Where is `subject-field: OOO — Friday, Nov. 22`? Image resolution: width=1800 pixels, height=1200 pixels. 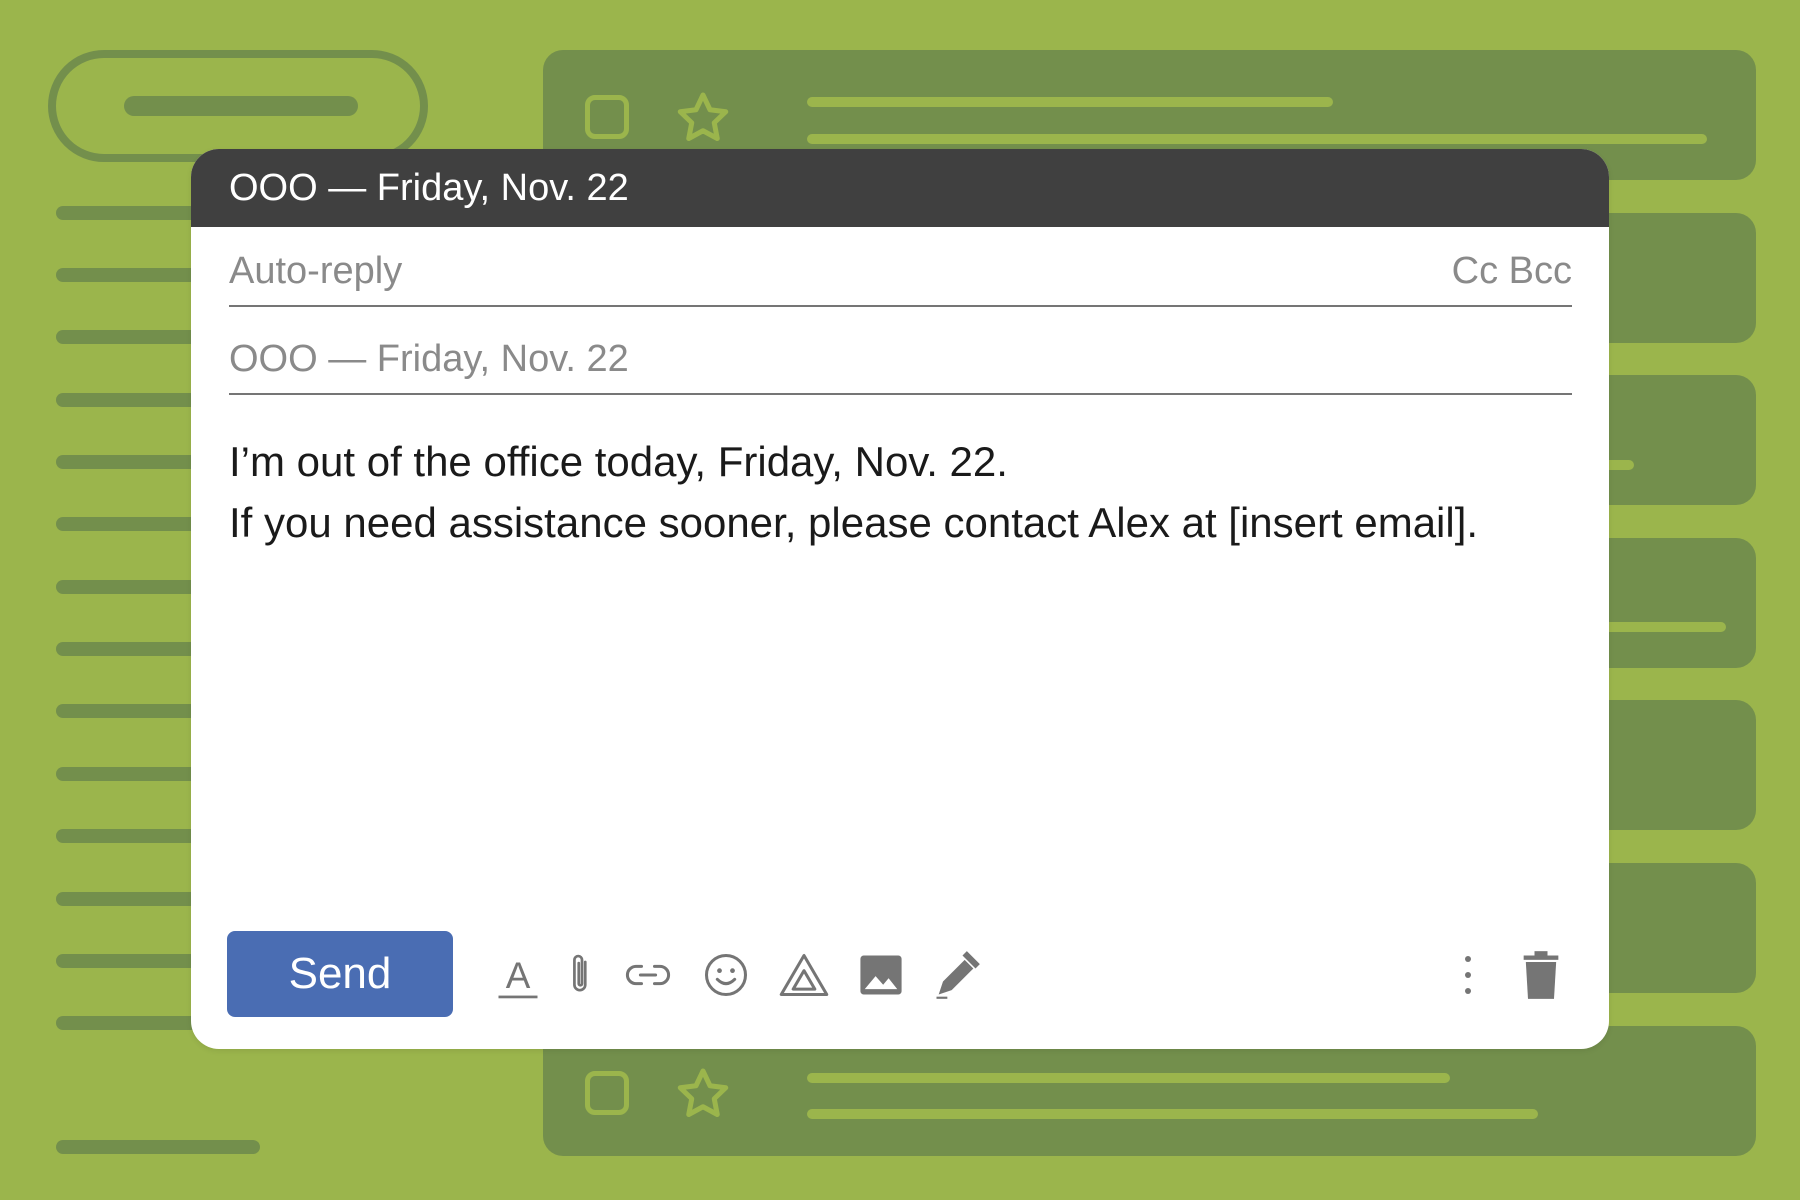
subject-field: OOO — Friday, Nov. 22 is located at coordinates (900, 355).